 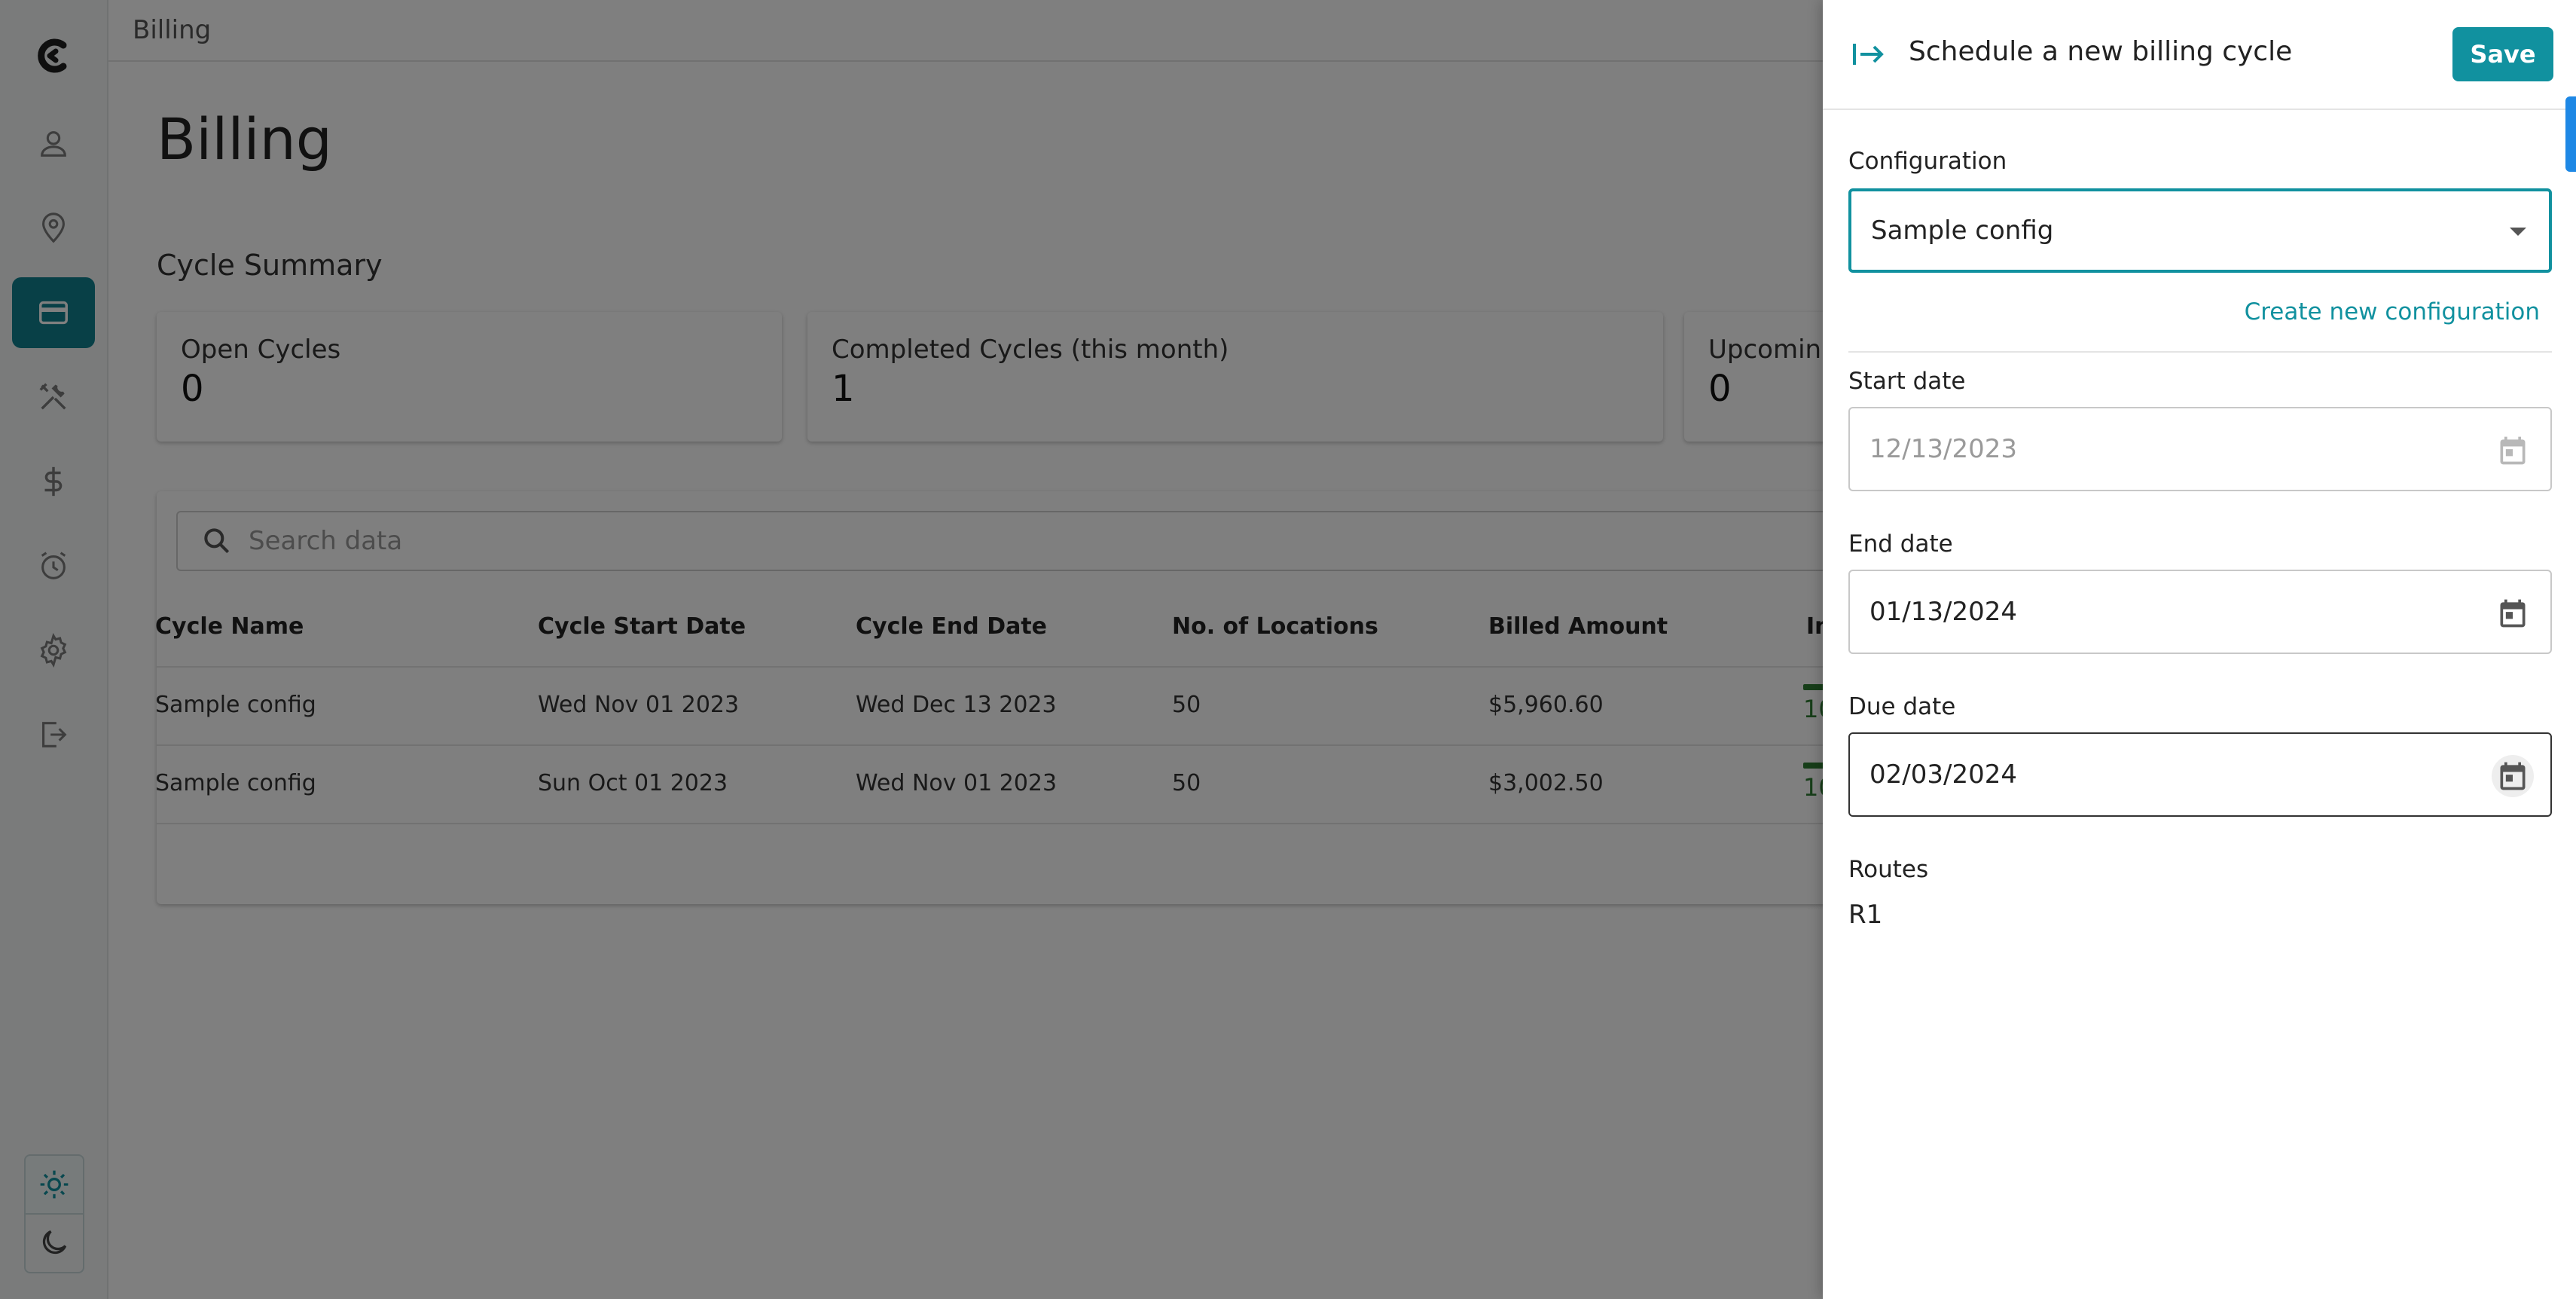 What do you see at coordinates (2200, 352) in the screenshot?
I see `section-divider` at bounding box center [2200, 352].